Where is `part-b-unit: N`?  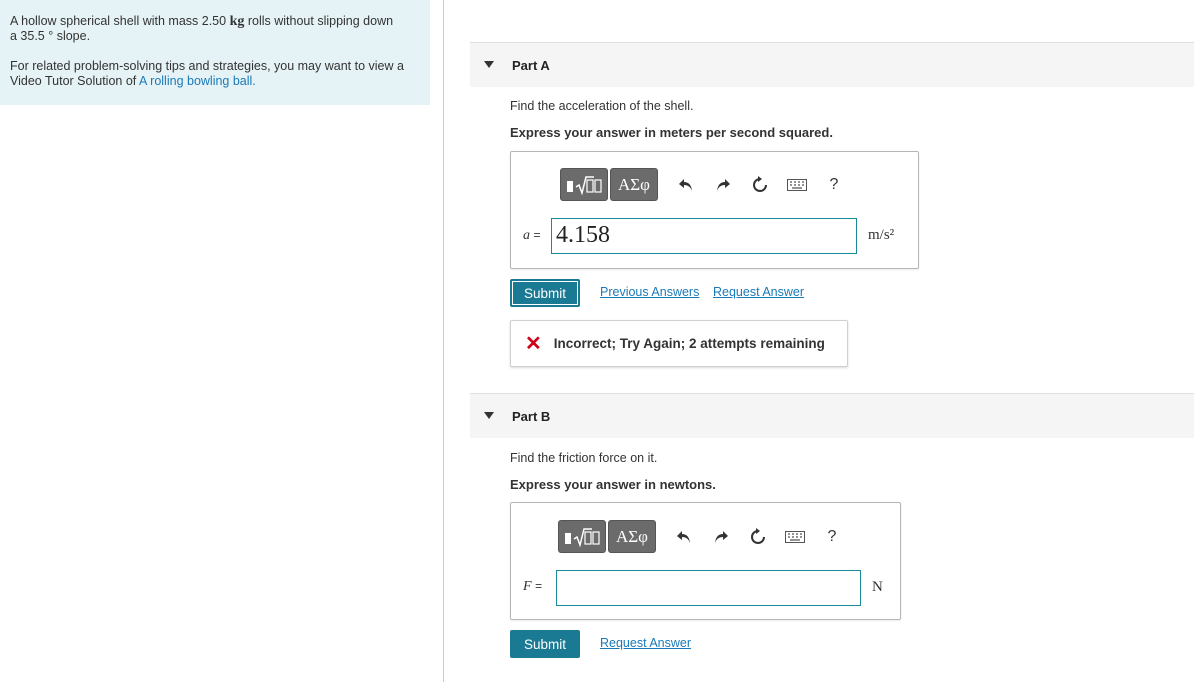 part-b-unit: N is located at coordinates (877, 587).